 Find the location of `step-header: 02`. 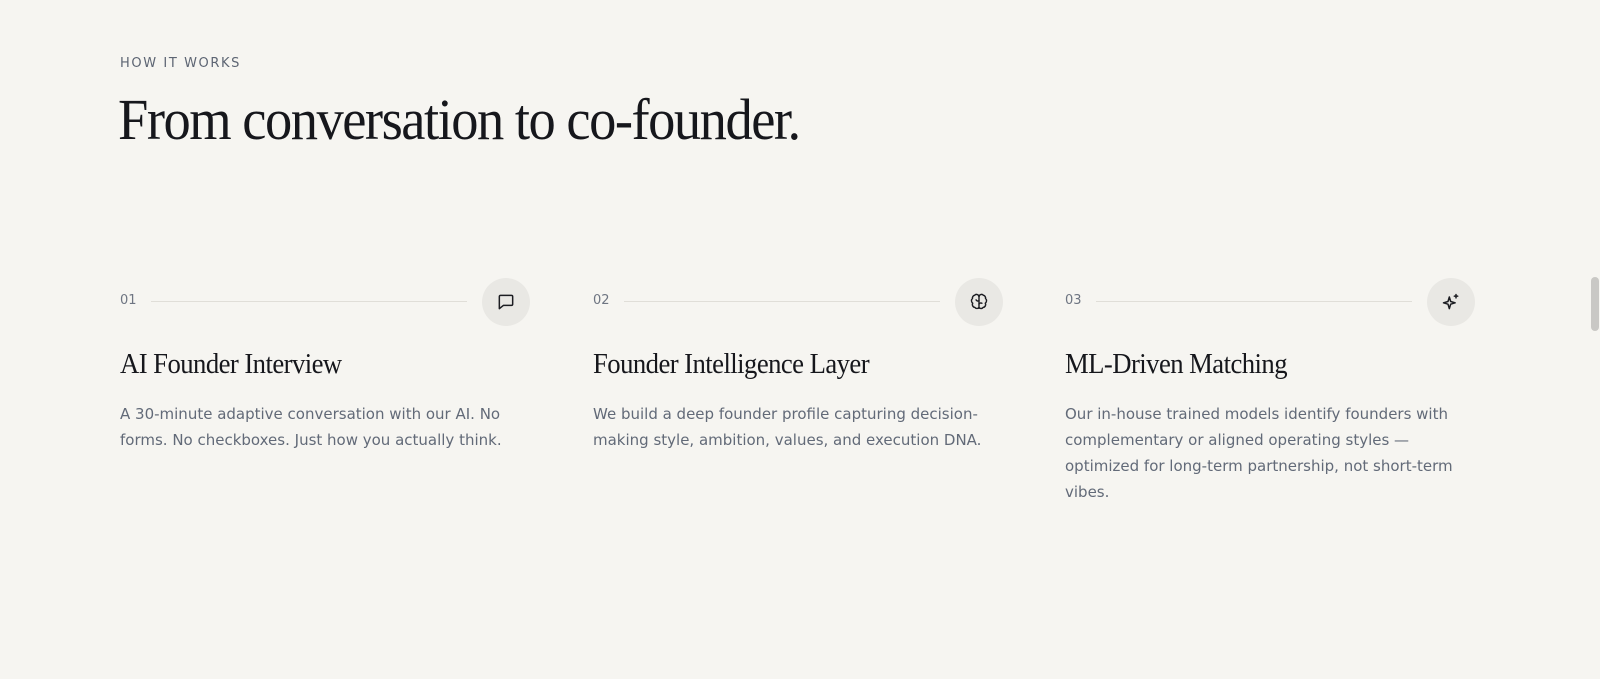

step-header: 02 is located at coordinates (798, 302).